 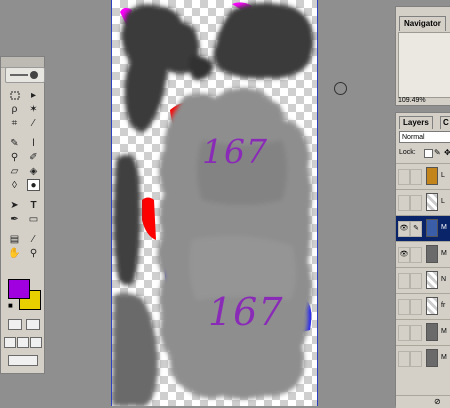 What do you see at coordinates (428, 153) in the screenshot?
I see `lock-transparency-checkbox` at bounding box center [428, 153].